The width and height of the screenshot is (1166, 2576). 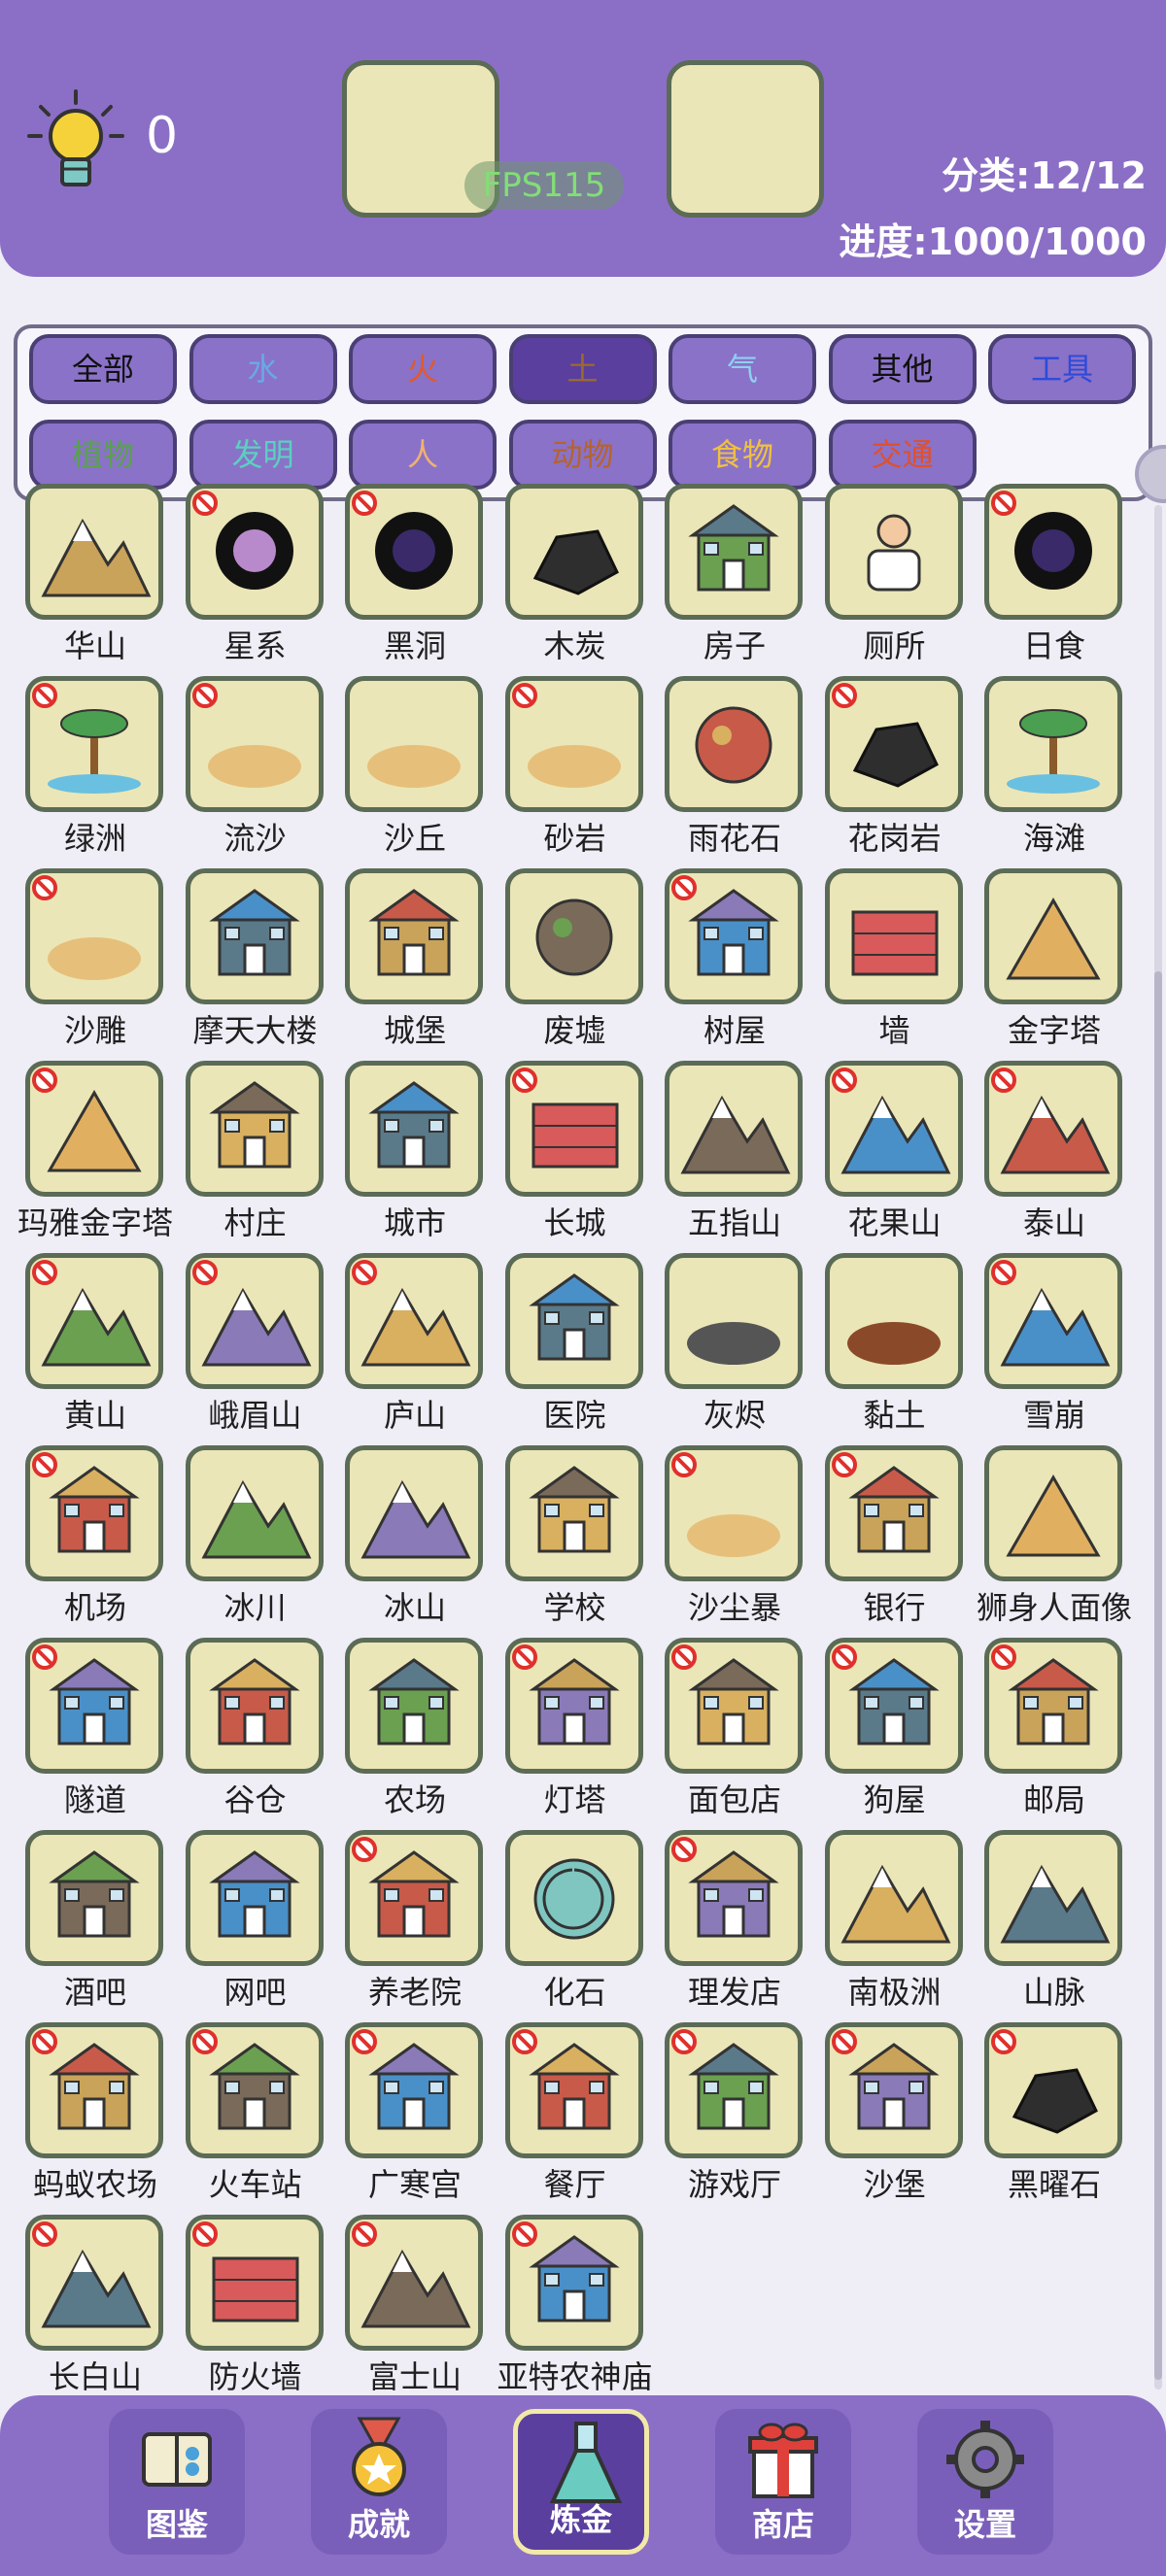 I want to click on element-item: 城市, so click(x=415, y=1151).